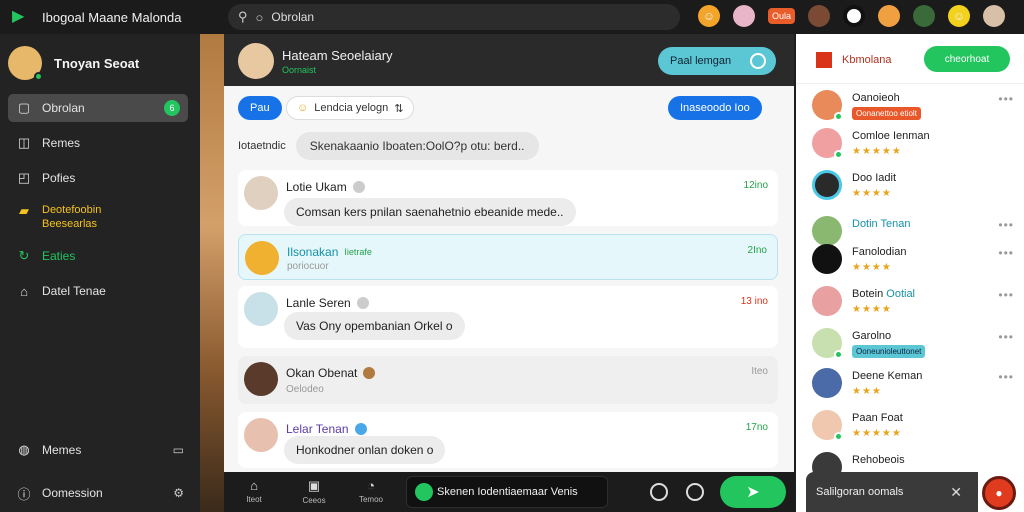  Describe the element at coordinates (717, 61) in the screenshot. I see `chat-header-button: Paal lemgan` at that location.